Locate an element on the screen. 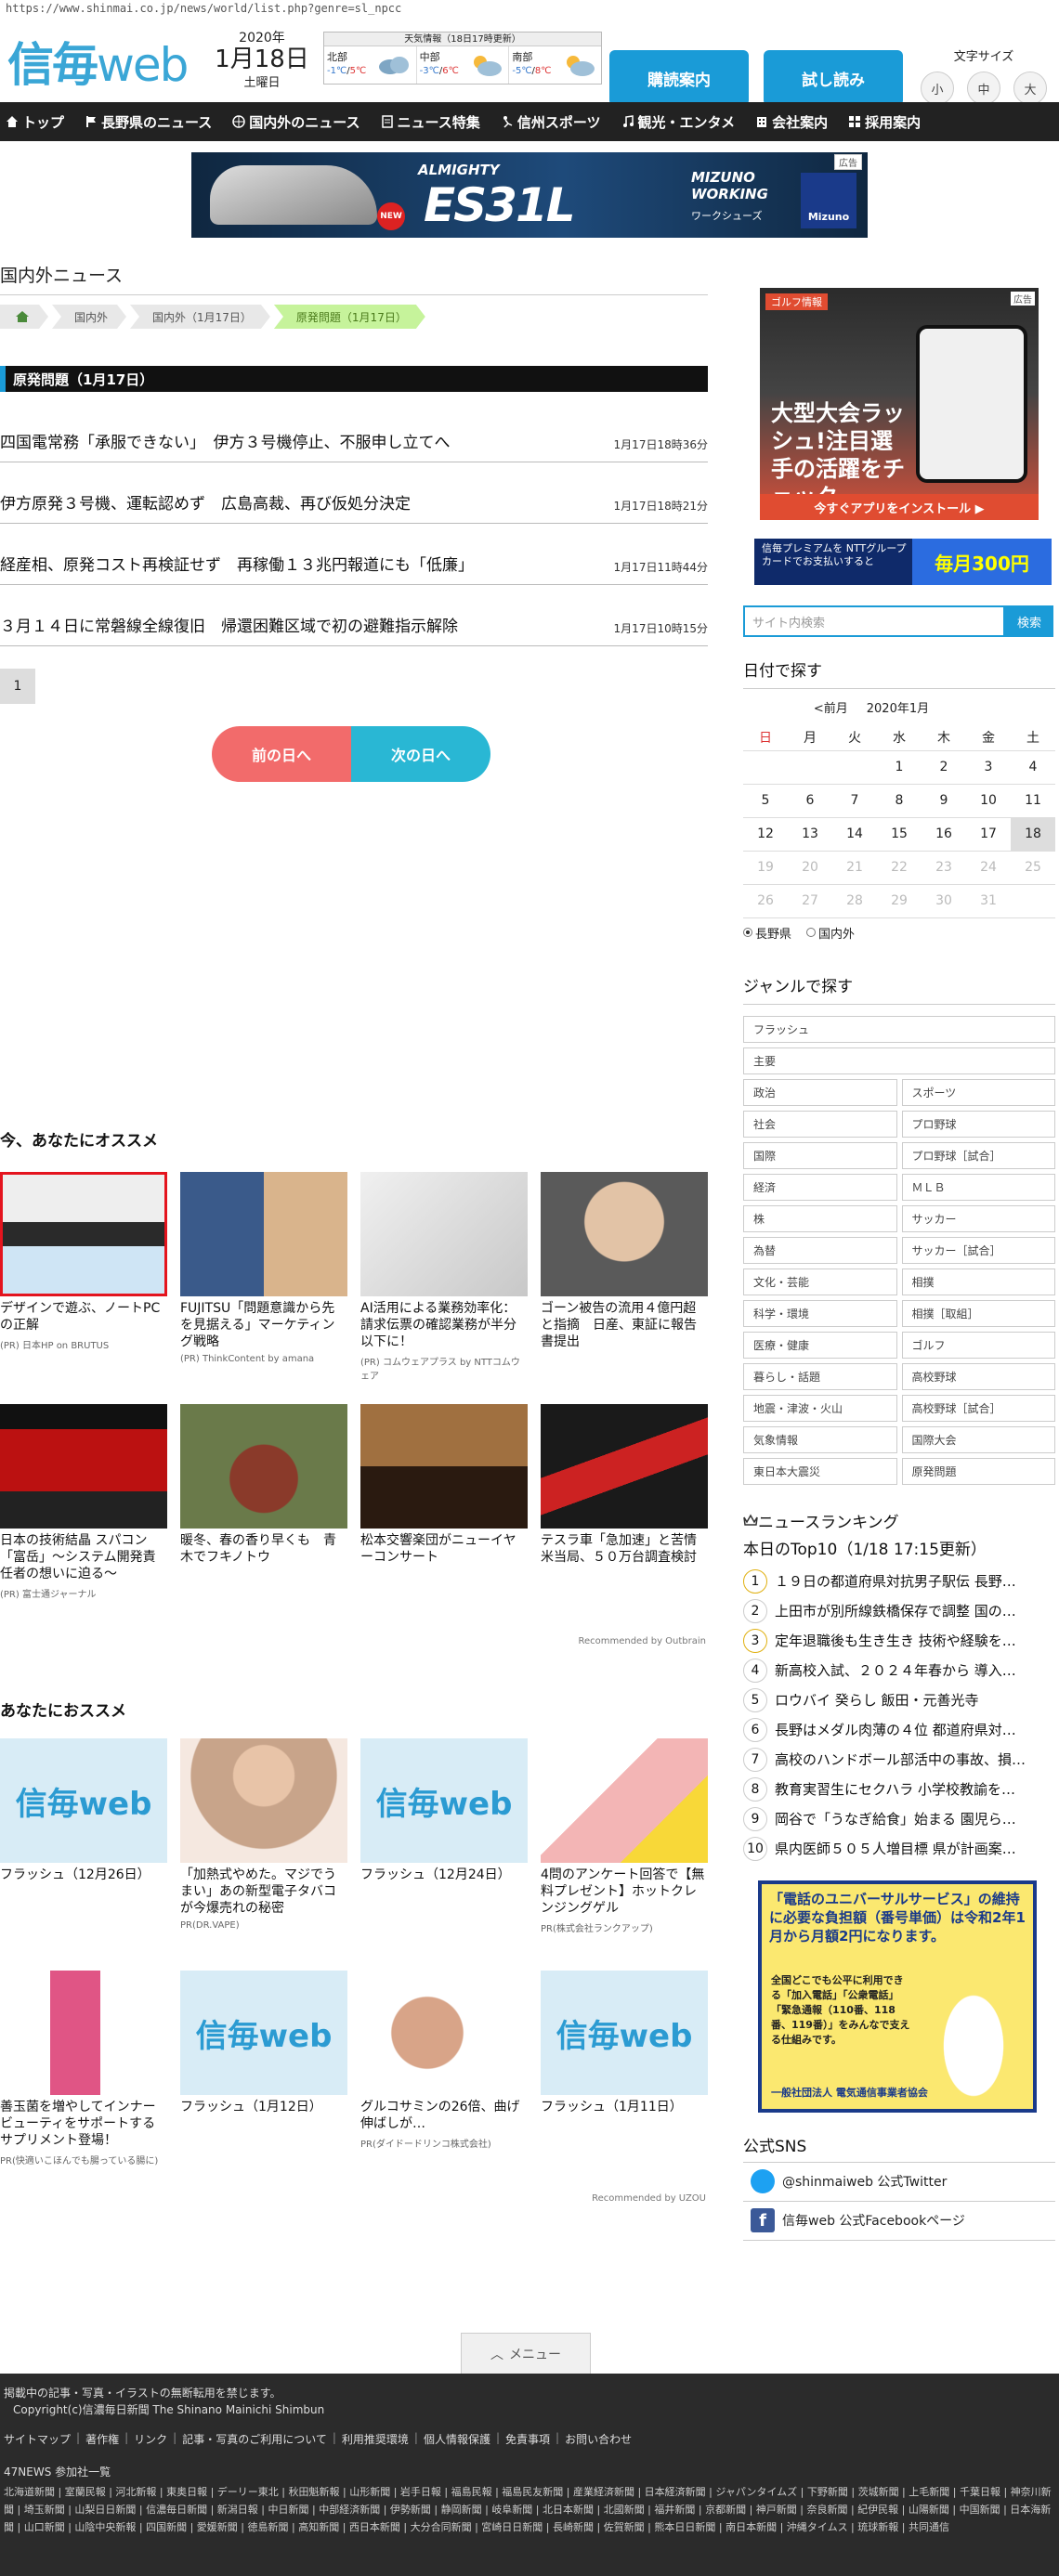  nav-entertainment: 観光・エンタメ is located at coordinates (678, 122).